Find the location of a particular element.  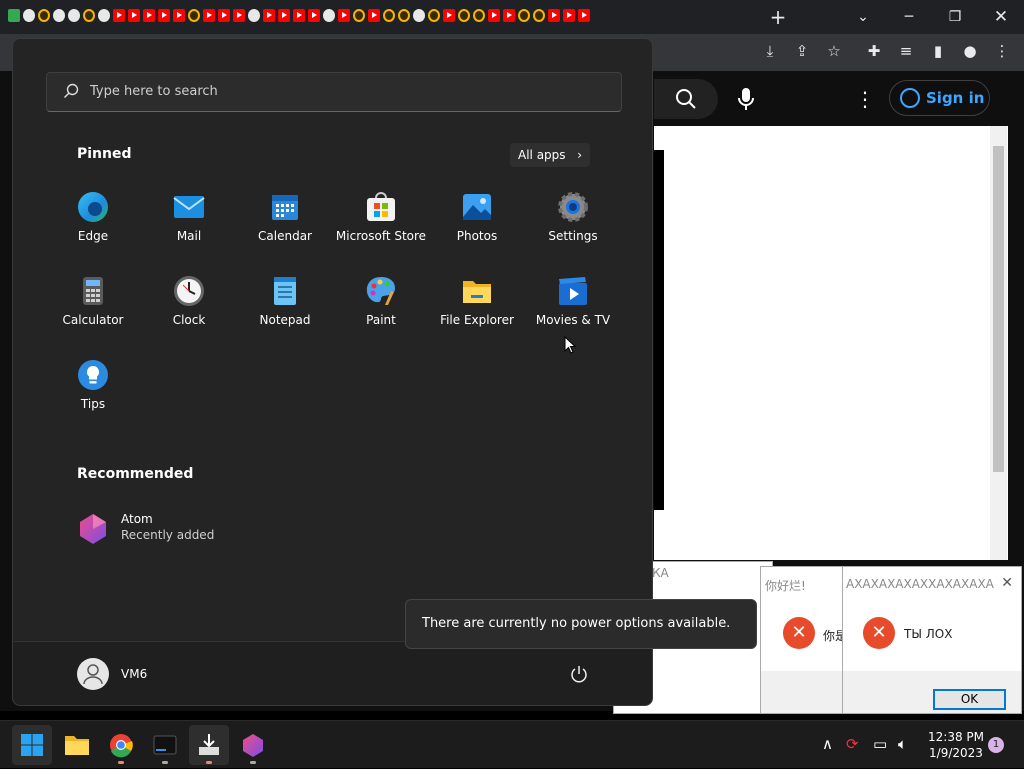

recommended-item-atom: Atom Recently added is located at coordinates (177, 529).